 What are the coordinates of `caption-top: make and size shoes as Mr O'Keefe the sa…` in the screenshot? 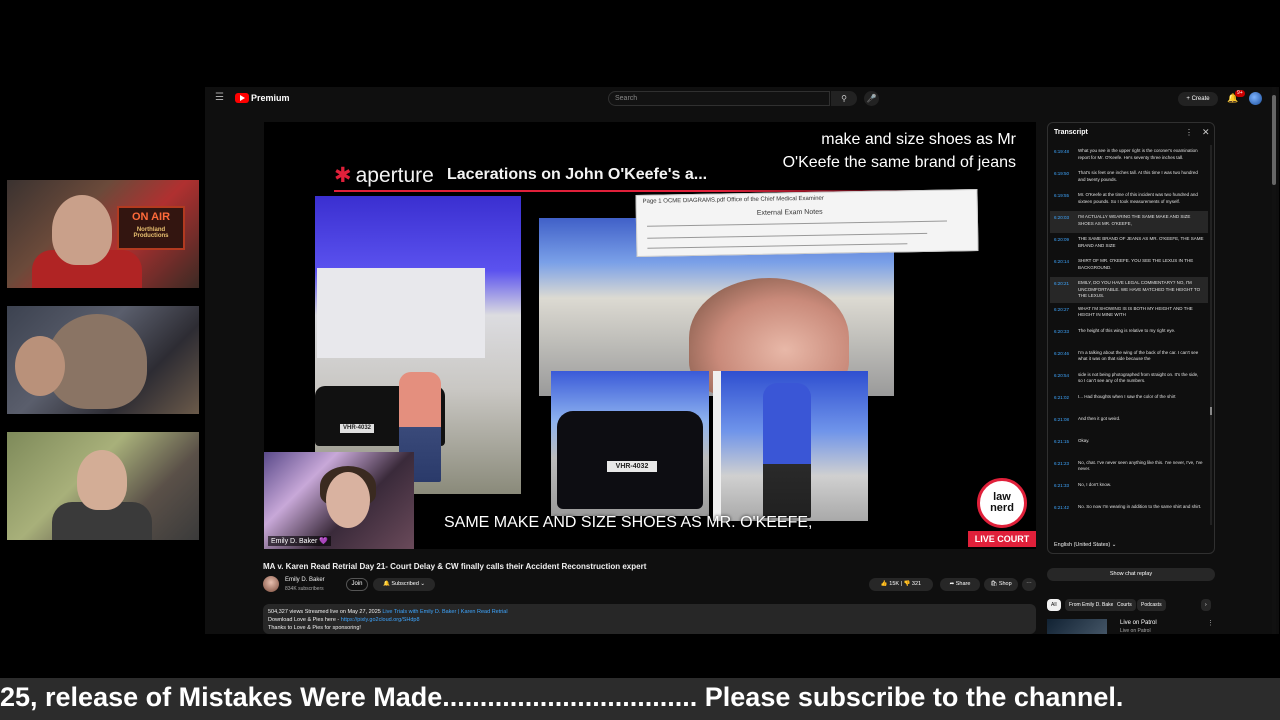 It's located at (899, 151).